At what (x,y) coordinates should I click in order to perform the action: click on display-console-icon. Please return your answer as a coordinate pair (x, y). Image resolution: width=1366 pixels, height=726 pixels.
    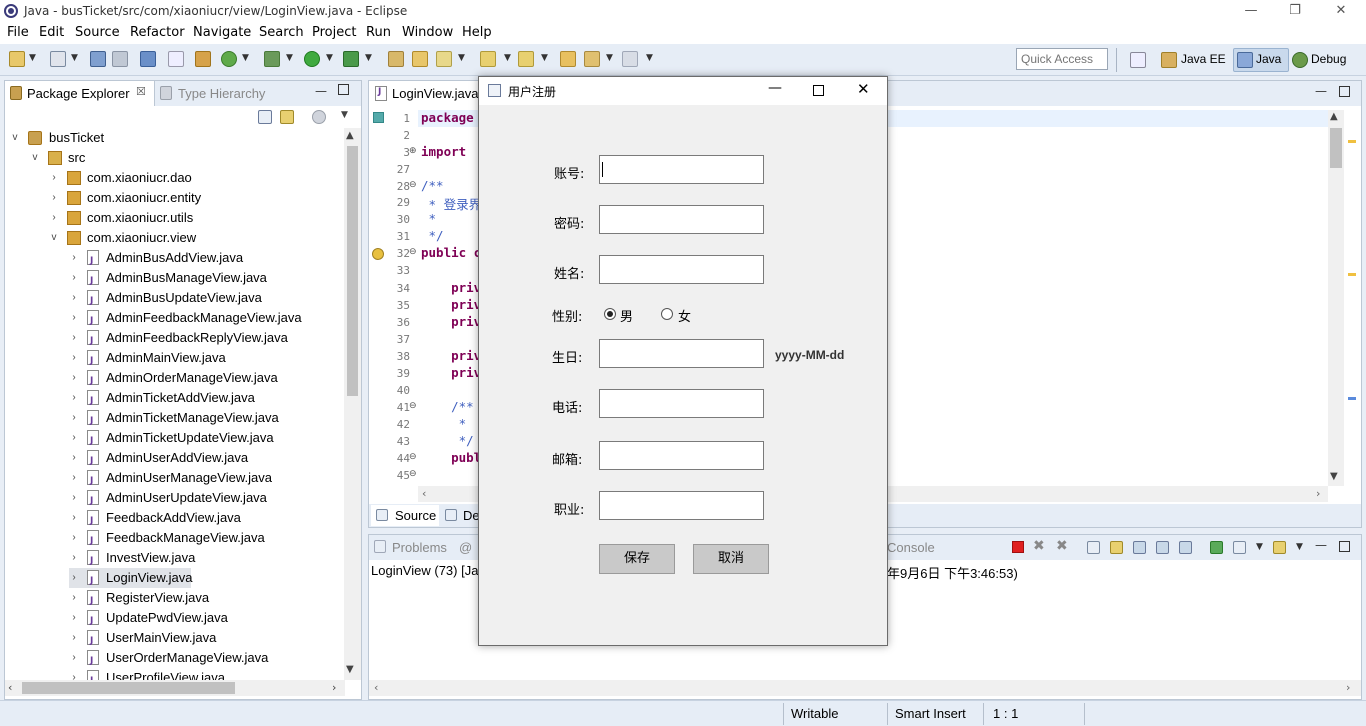
    Looking at the image, I should click on (1239, 547).